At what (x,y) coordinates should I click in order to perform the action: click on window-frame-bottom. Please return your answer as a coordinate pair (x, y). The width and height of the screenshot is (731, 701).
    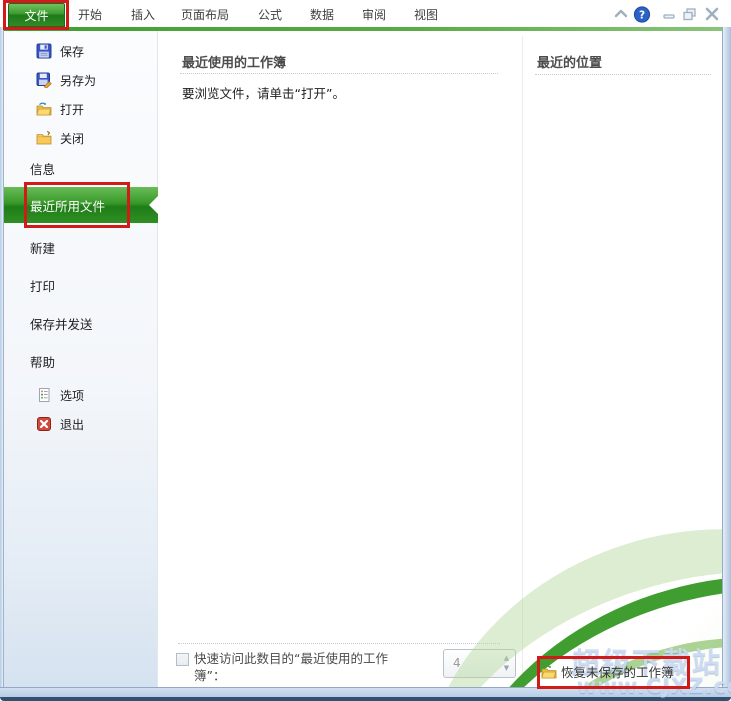
    Looking at the image, I should click on (365, 694).